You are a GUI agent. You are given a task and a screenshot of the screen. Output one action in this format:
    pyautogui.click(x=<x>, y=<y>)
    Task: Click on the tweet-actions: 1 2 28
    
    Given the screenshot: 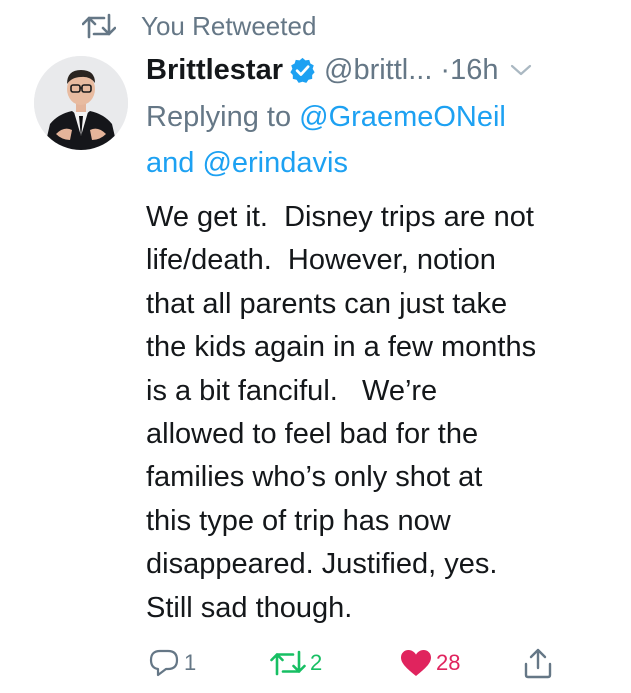 What is the action you would take?
    pyautogui.click(x=368, y=663)
    